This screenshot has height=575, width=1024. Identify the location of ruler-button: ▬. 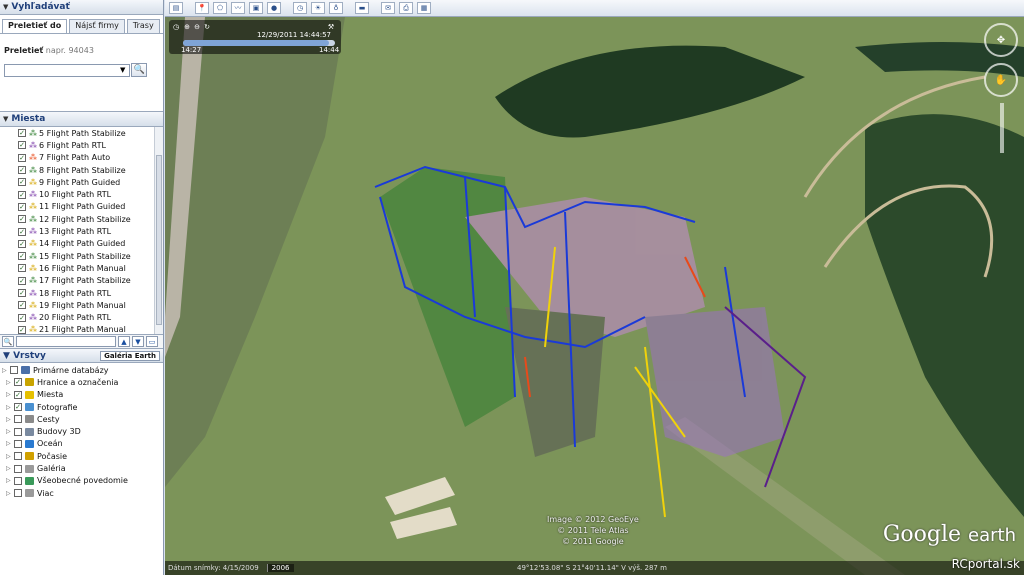
(362, 8).